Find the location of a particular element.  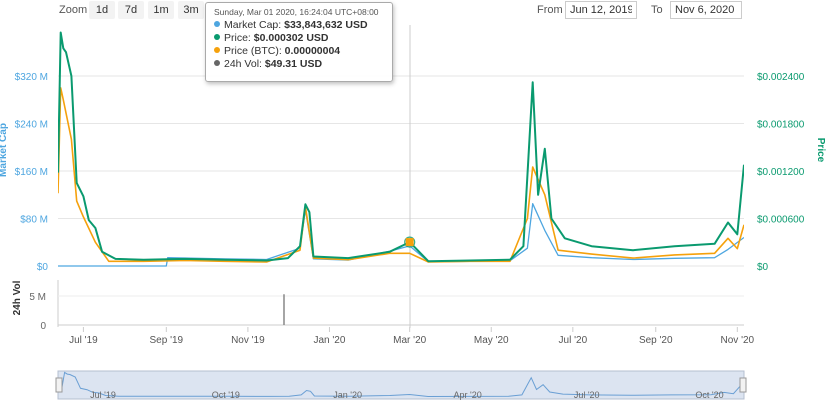

volume-dot is located at coordinates (217, 63).